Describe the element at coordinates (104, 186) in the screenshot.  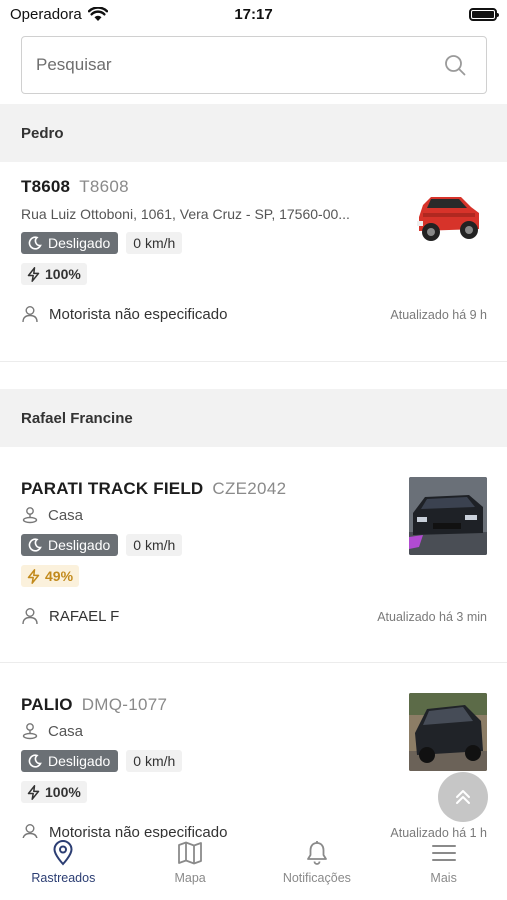
I see `vehicle-plate: T8608` at that location.